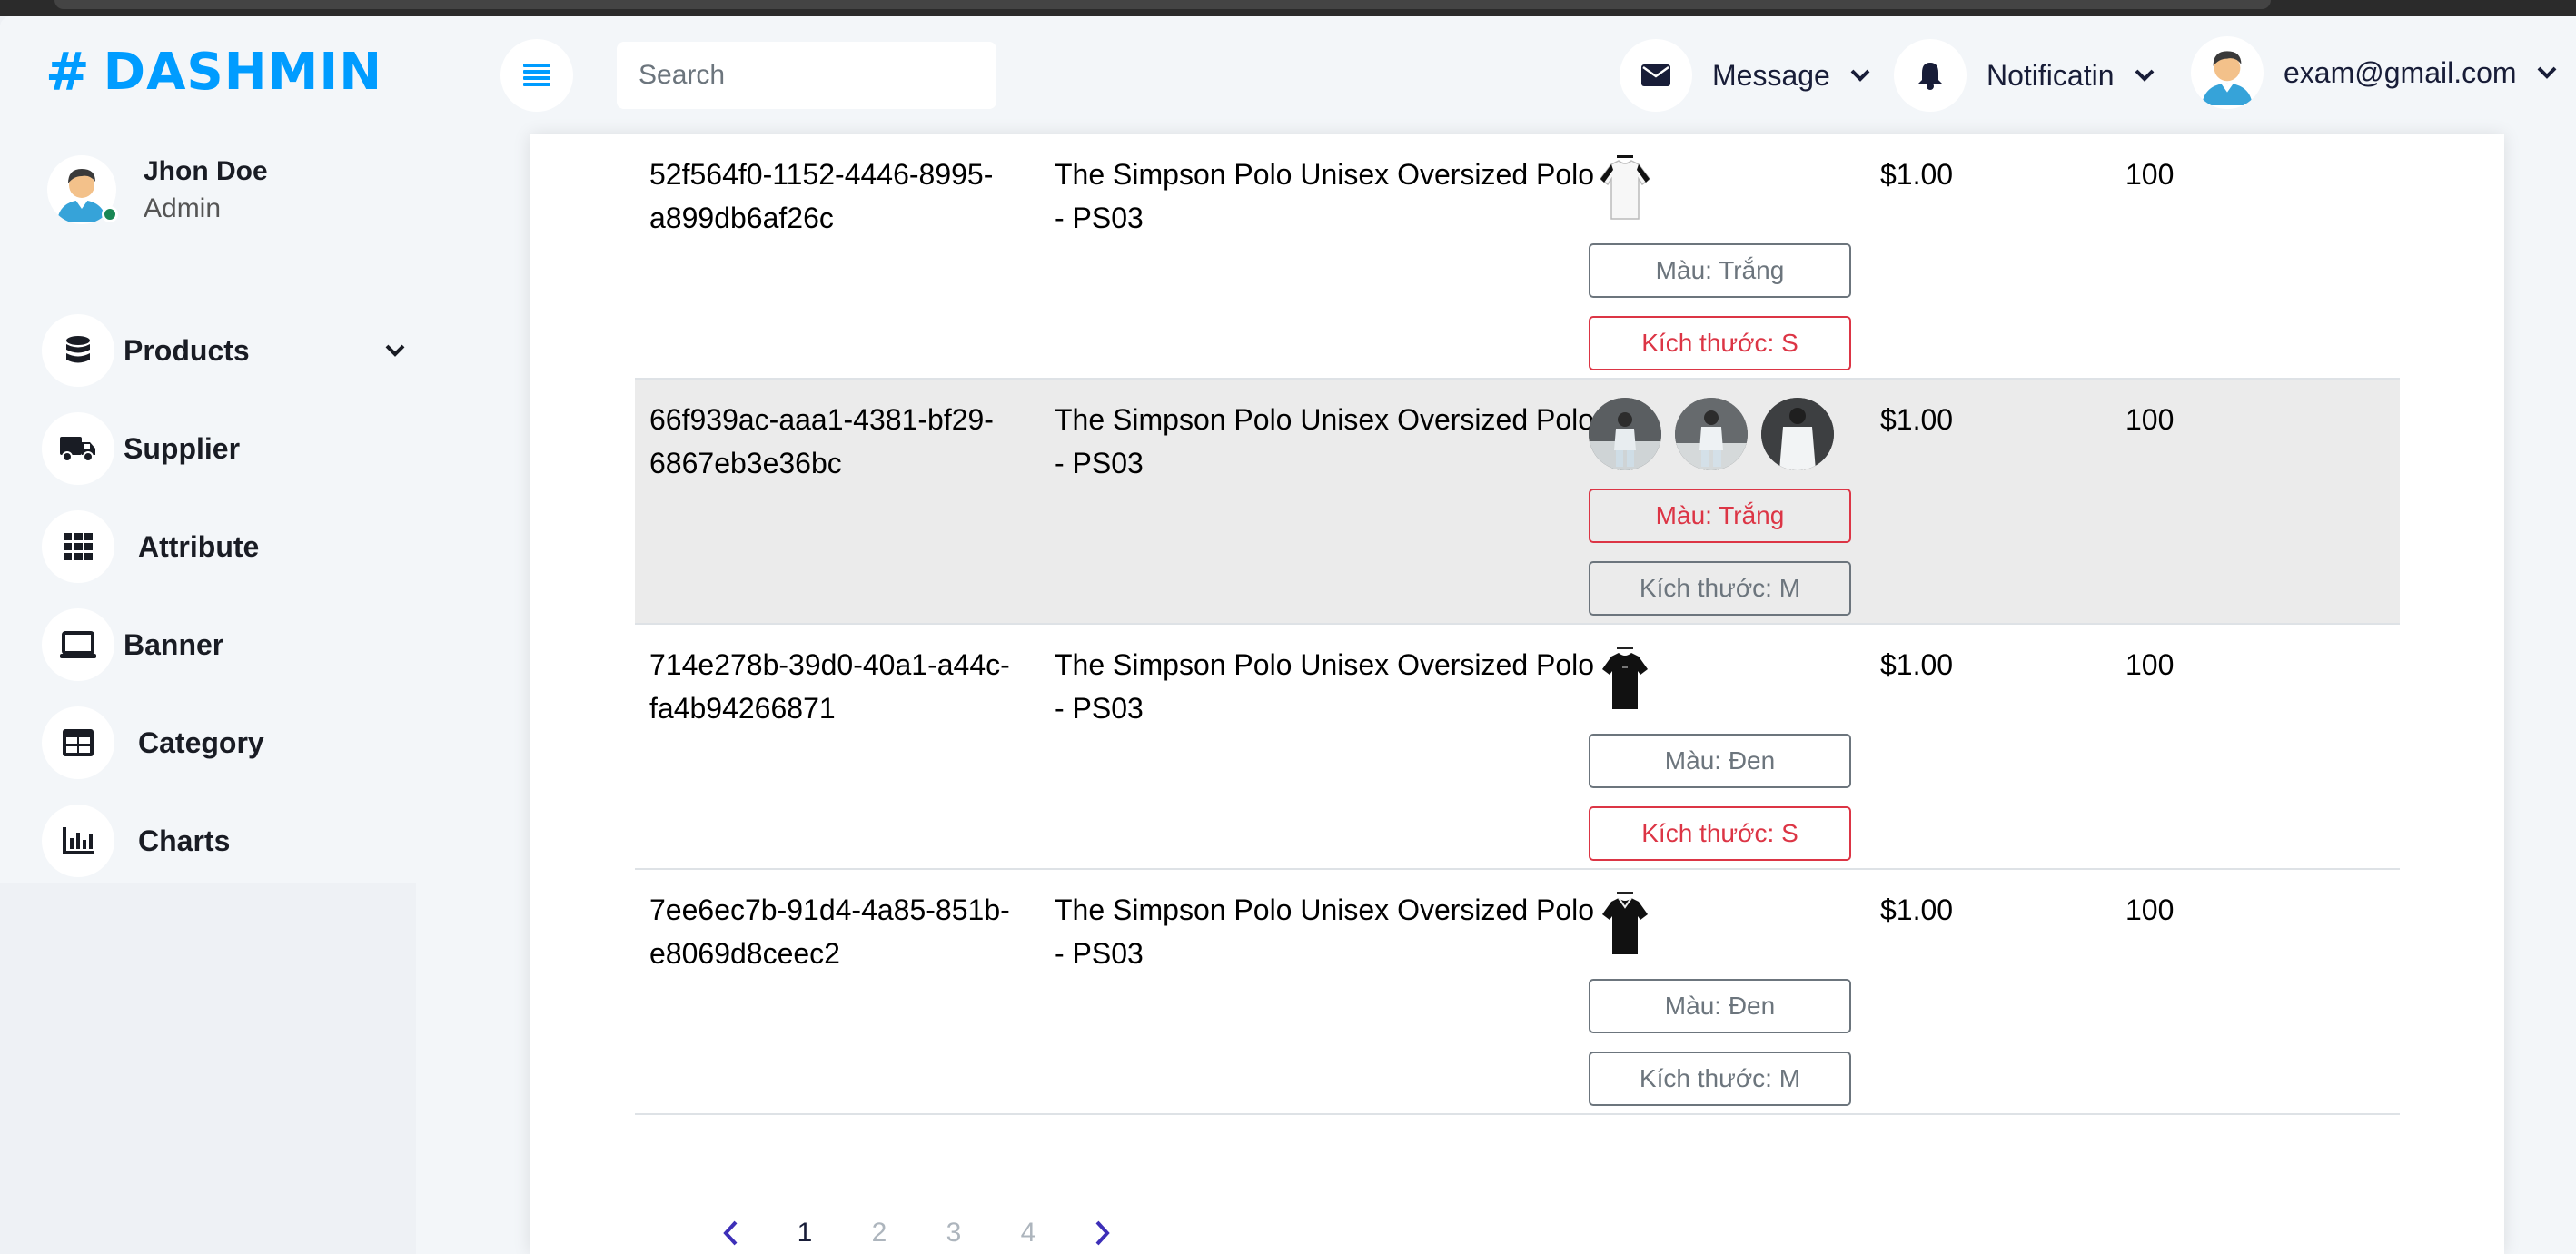  I want to click on browser-top-strip, so click(1288, 8).